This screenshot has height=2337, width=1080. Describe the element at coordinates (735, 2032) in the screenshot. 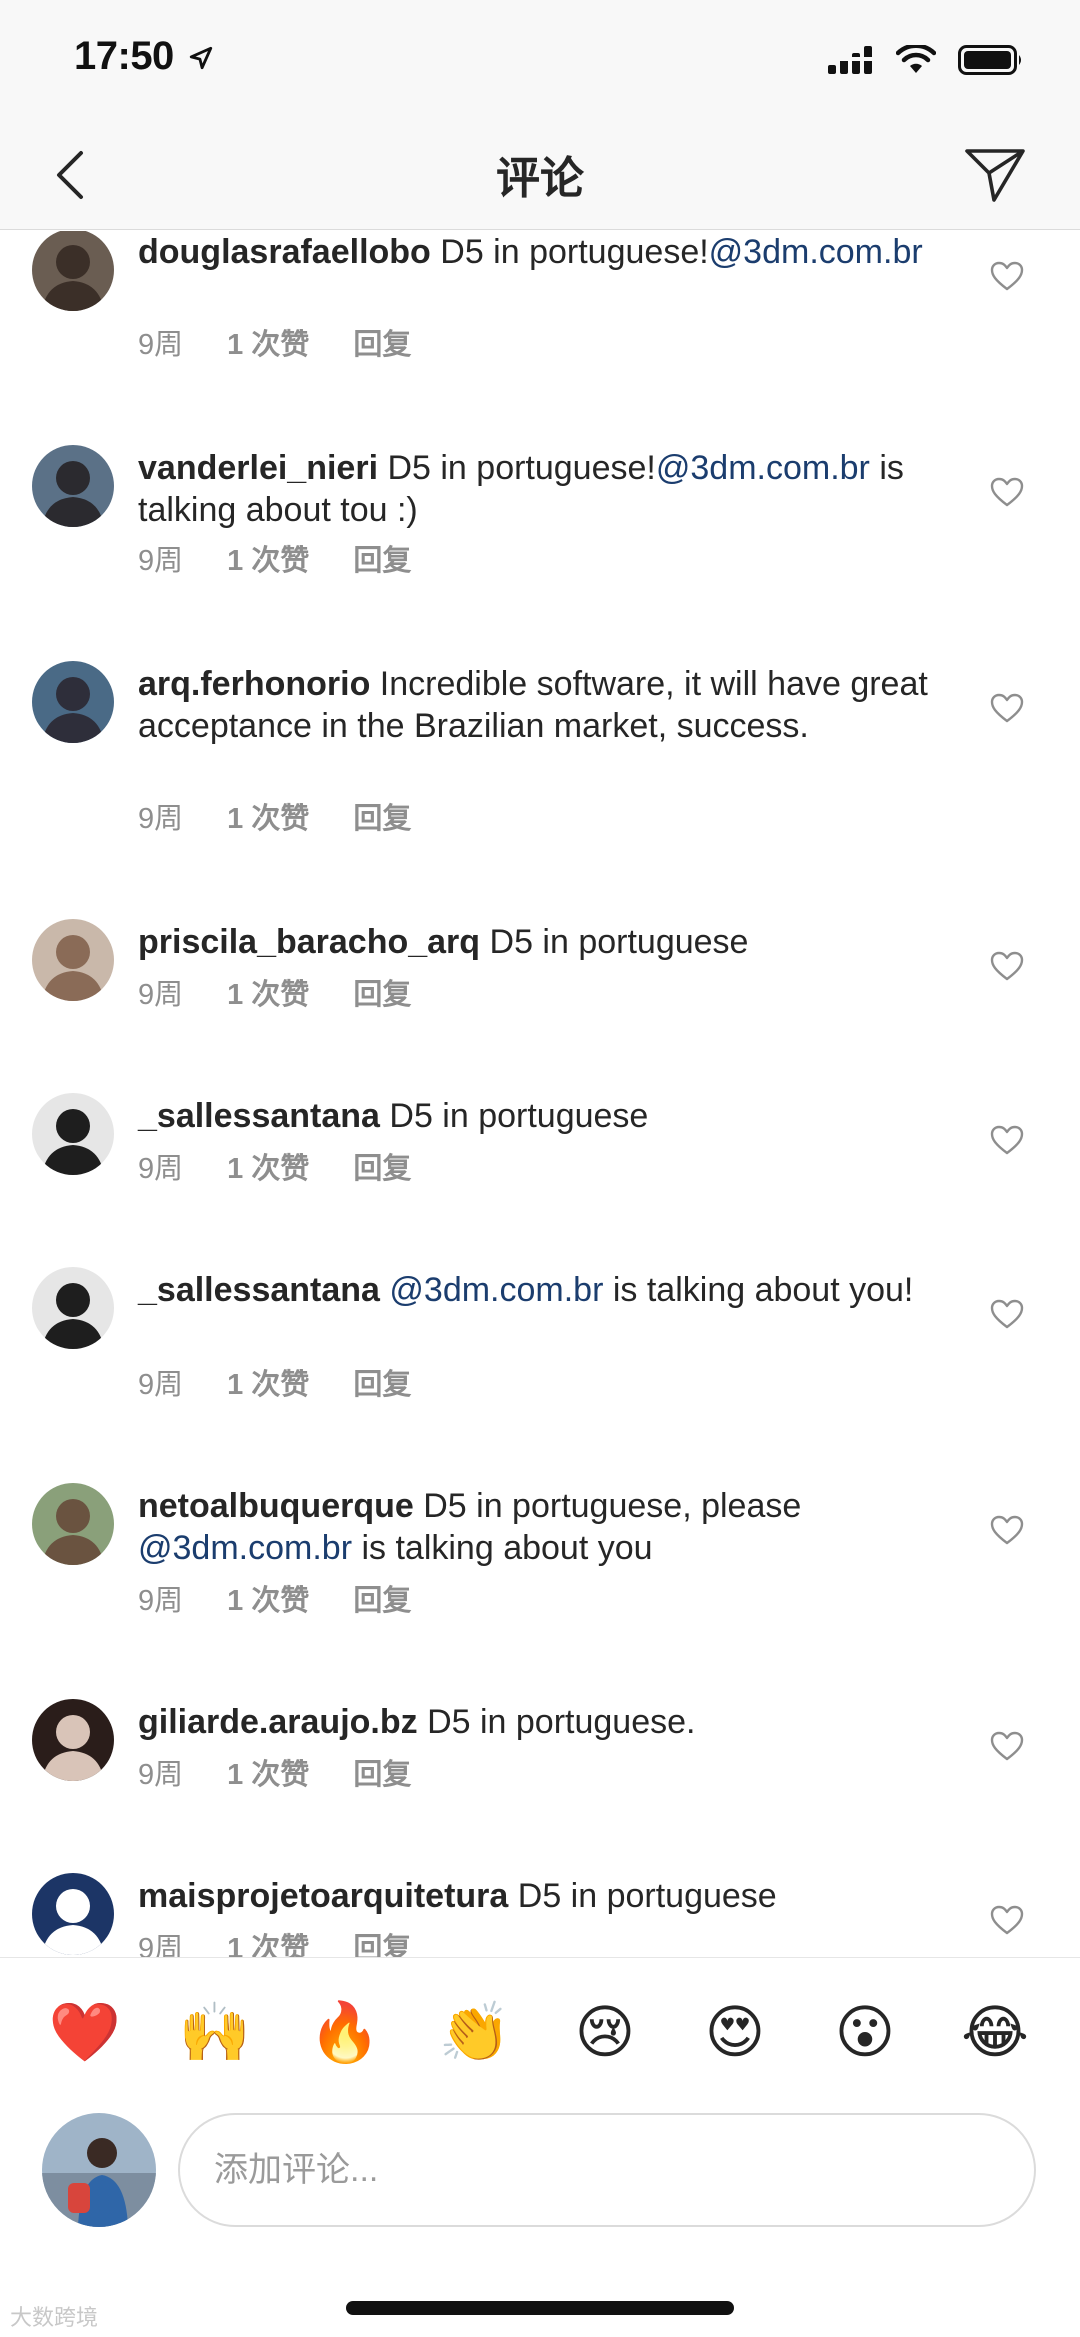

I see `emoji-button: 😍` at that location.